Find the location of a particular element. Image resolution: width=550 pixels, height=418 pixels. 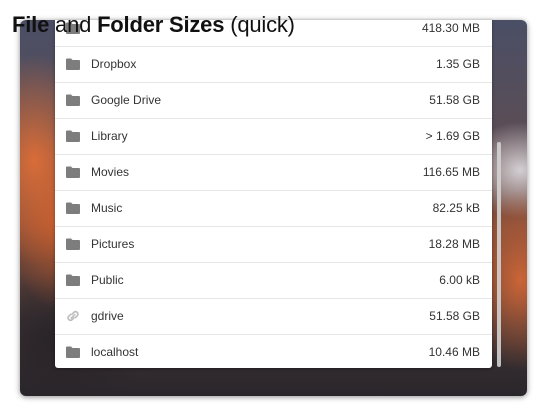

item-name: Pictures is located at coordinates (113, 244).